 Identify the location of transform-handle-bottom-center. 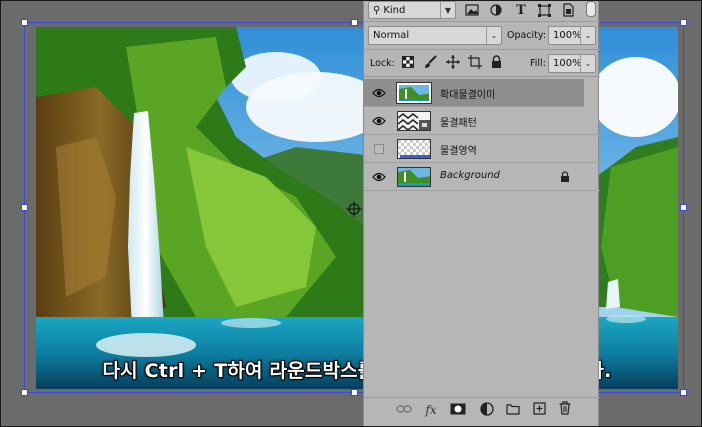
(354, 392).